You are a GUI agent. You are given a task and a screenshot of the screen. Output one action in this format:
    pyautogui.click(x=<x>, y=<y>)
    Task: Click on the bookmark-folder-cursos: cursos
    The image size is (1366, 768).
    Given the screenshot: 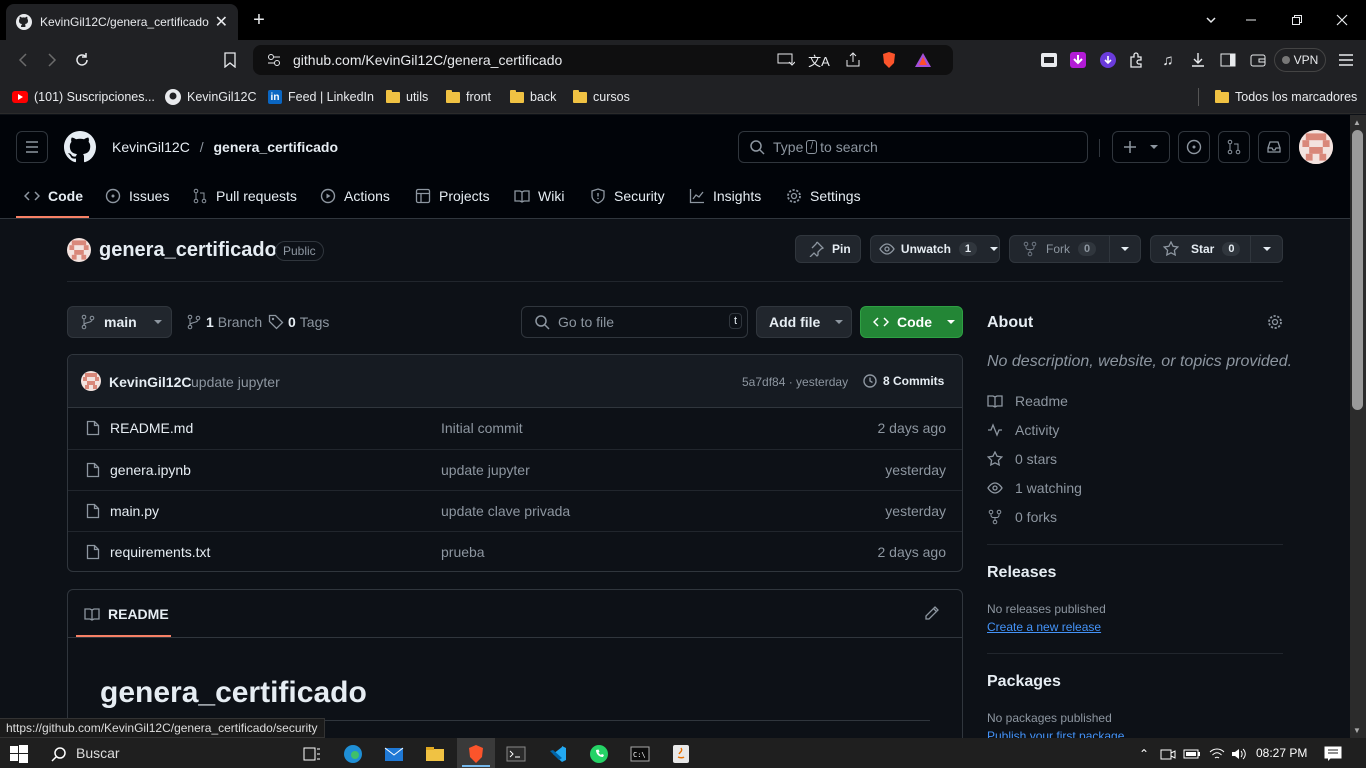 What is the action you would take?
    pyautogui.click(x=601, y=97)
    